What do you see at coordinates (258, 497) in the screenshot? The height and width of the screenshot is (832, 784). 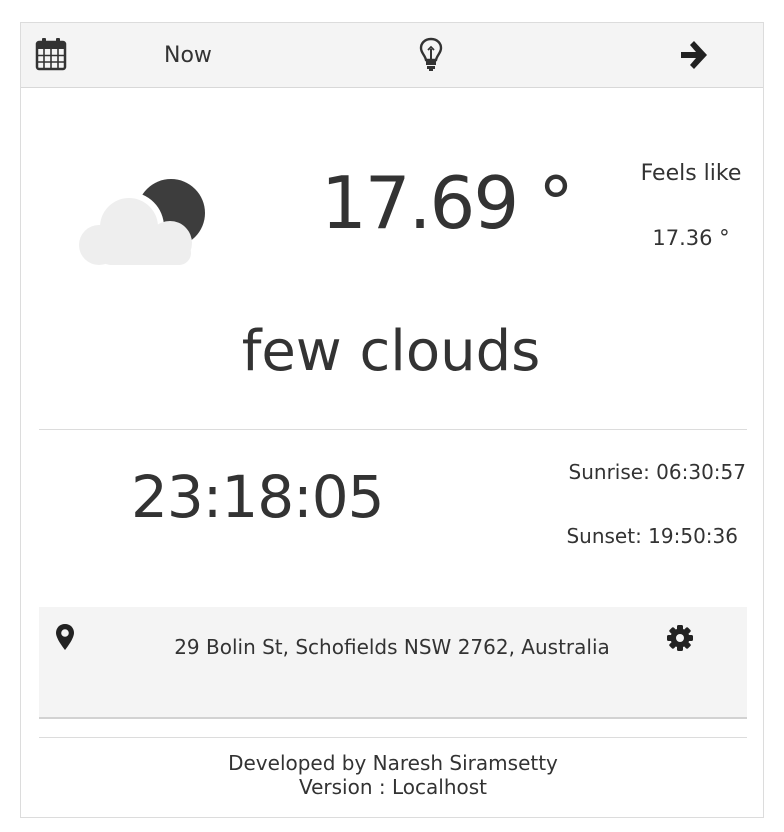 I see `current-time: 23:18:05` at bounding box center [258, 497].